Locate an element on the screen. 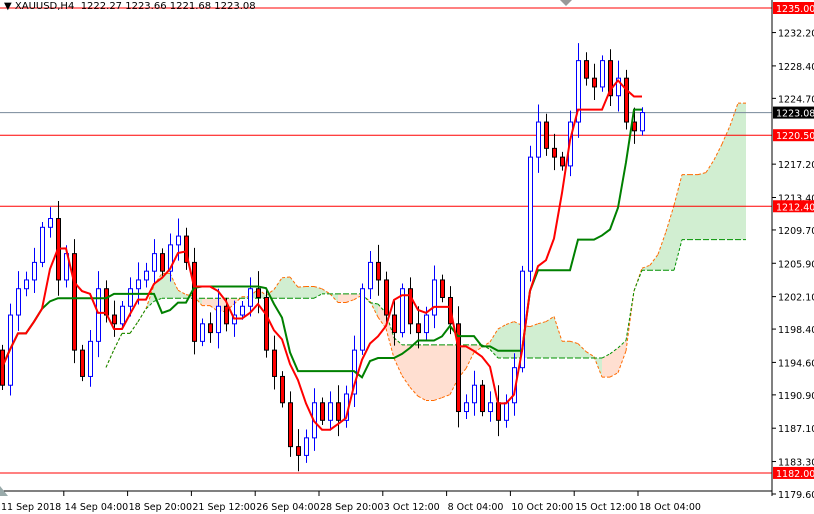  x-tick-label: 26 Sep 04:00 is located at coordinates (287, 507).